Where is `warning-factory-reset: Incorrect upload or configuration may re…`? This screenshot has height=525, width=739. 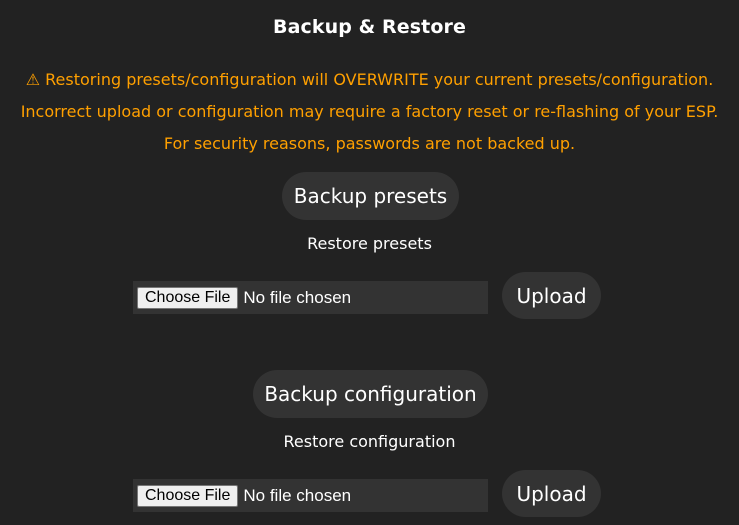 warning-factory-reset: Incorrect upload or configuration may re… is located at coordinates (369, 111).